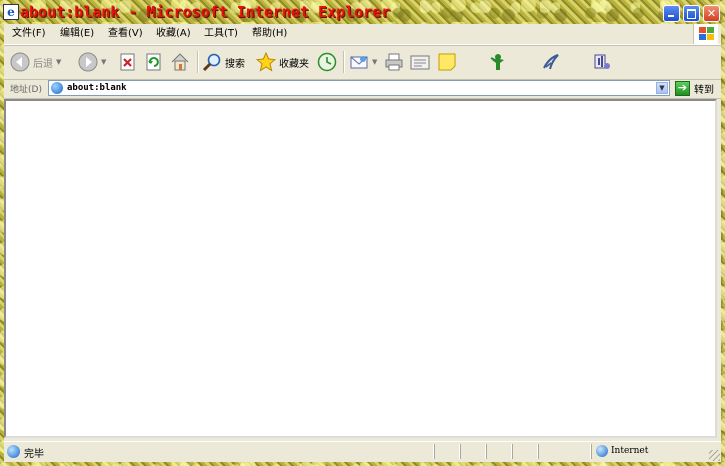 The height and width of the screenshot is (466, 725). I want to click on menu-bar: 文件(F) 编辑(E) 查看(V) 收藏(A) 工具(T) 帮助(H), so click(362, 34).